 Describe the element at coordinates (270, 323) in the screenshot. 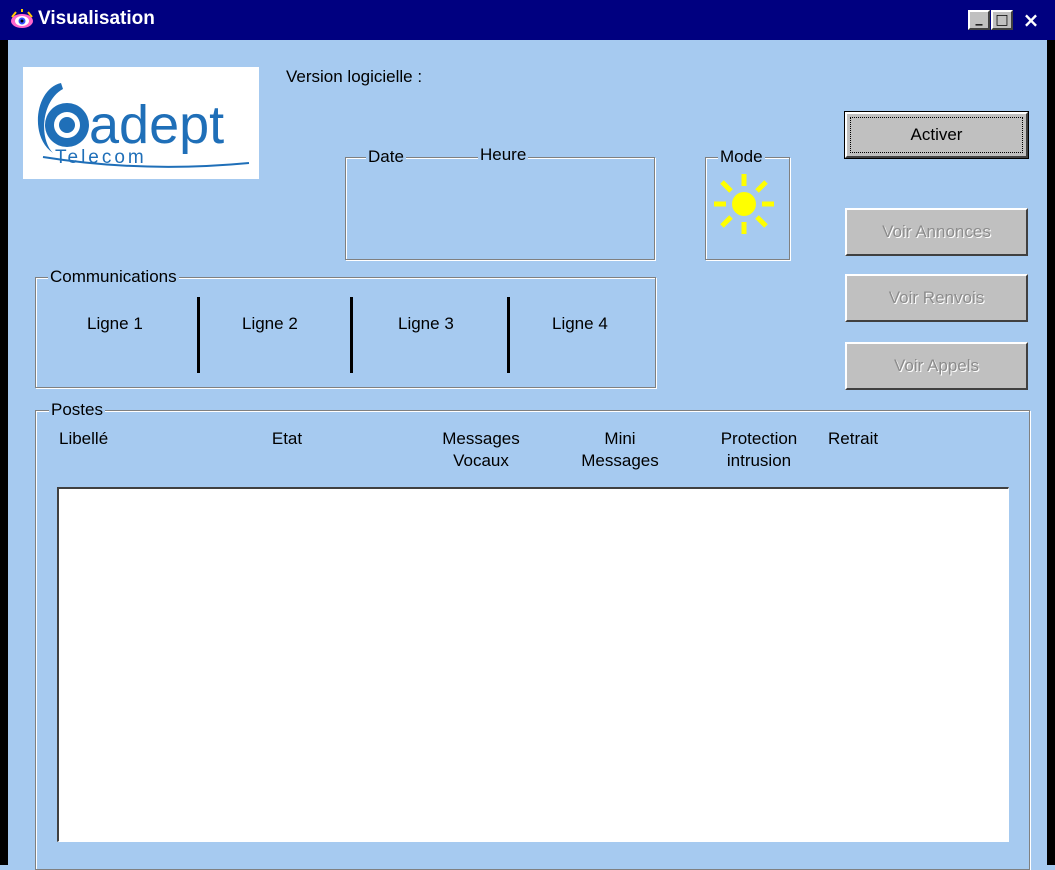

I see `line-2-label: Ligne 2` at that location.